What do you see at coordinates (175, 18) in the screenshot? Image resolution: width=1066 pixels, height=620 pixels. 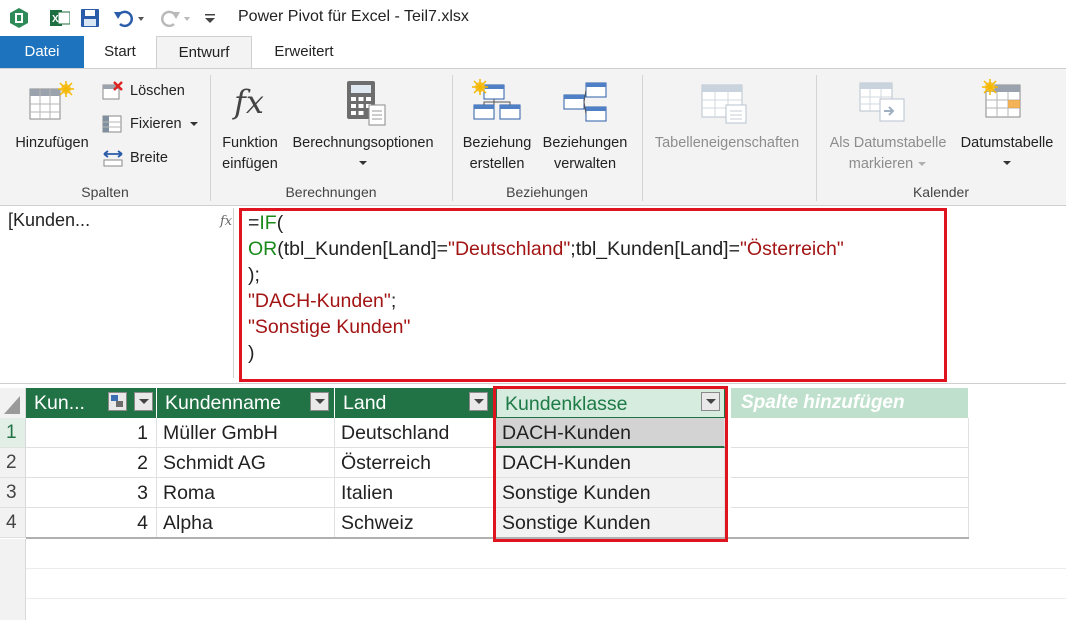 I see `redo-icon` at bounding box center [175, 18].